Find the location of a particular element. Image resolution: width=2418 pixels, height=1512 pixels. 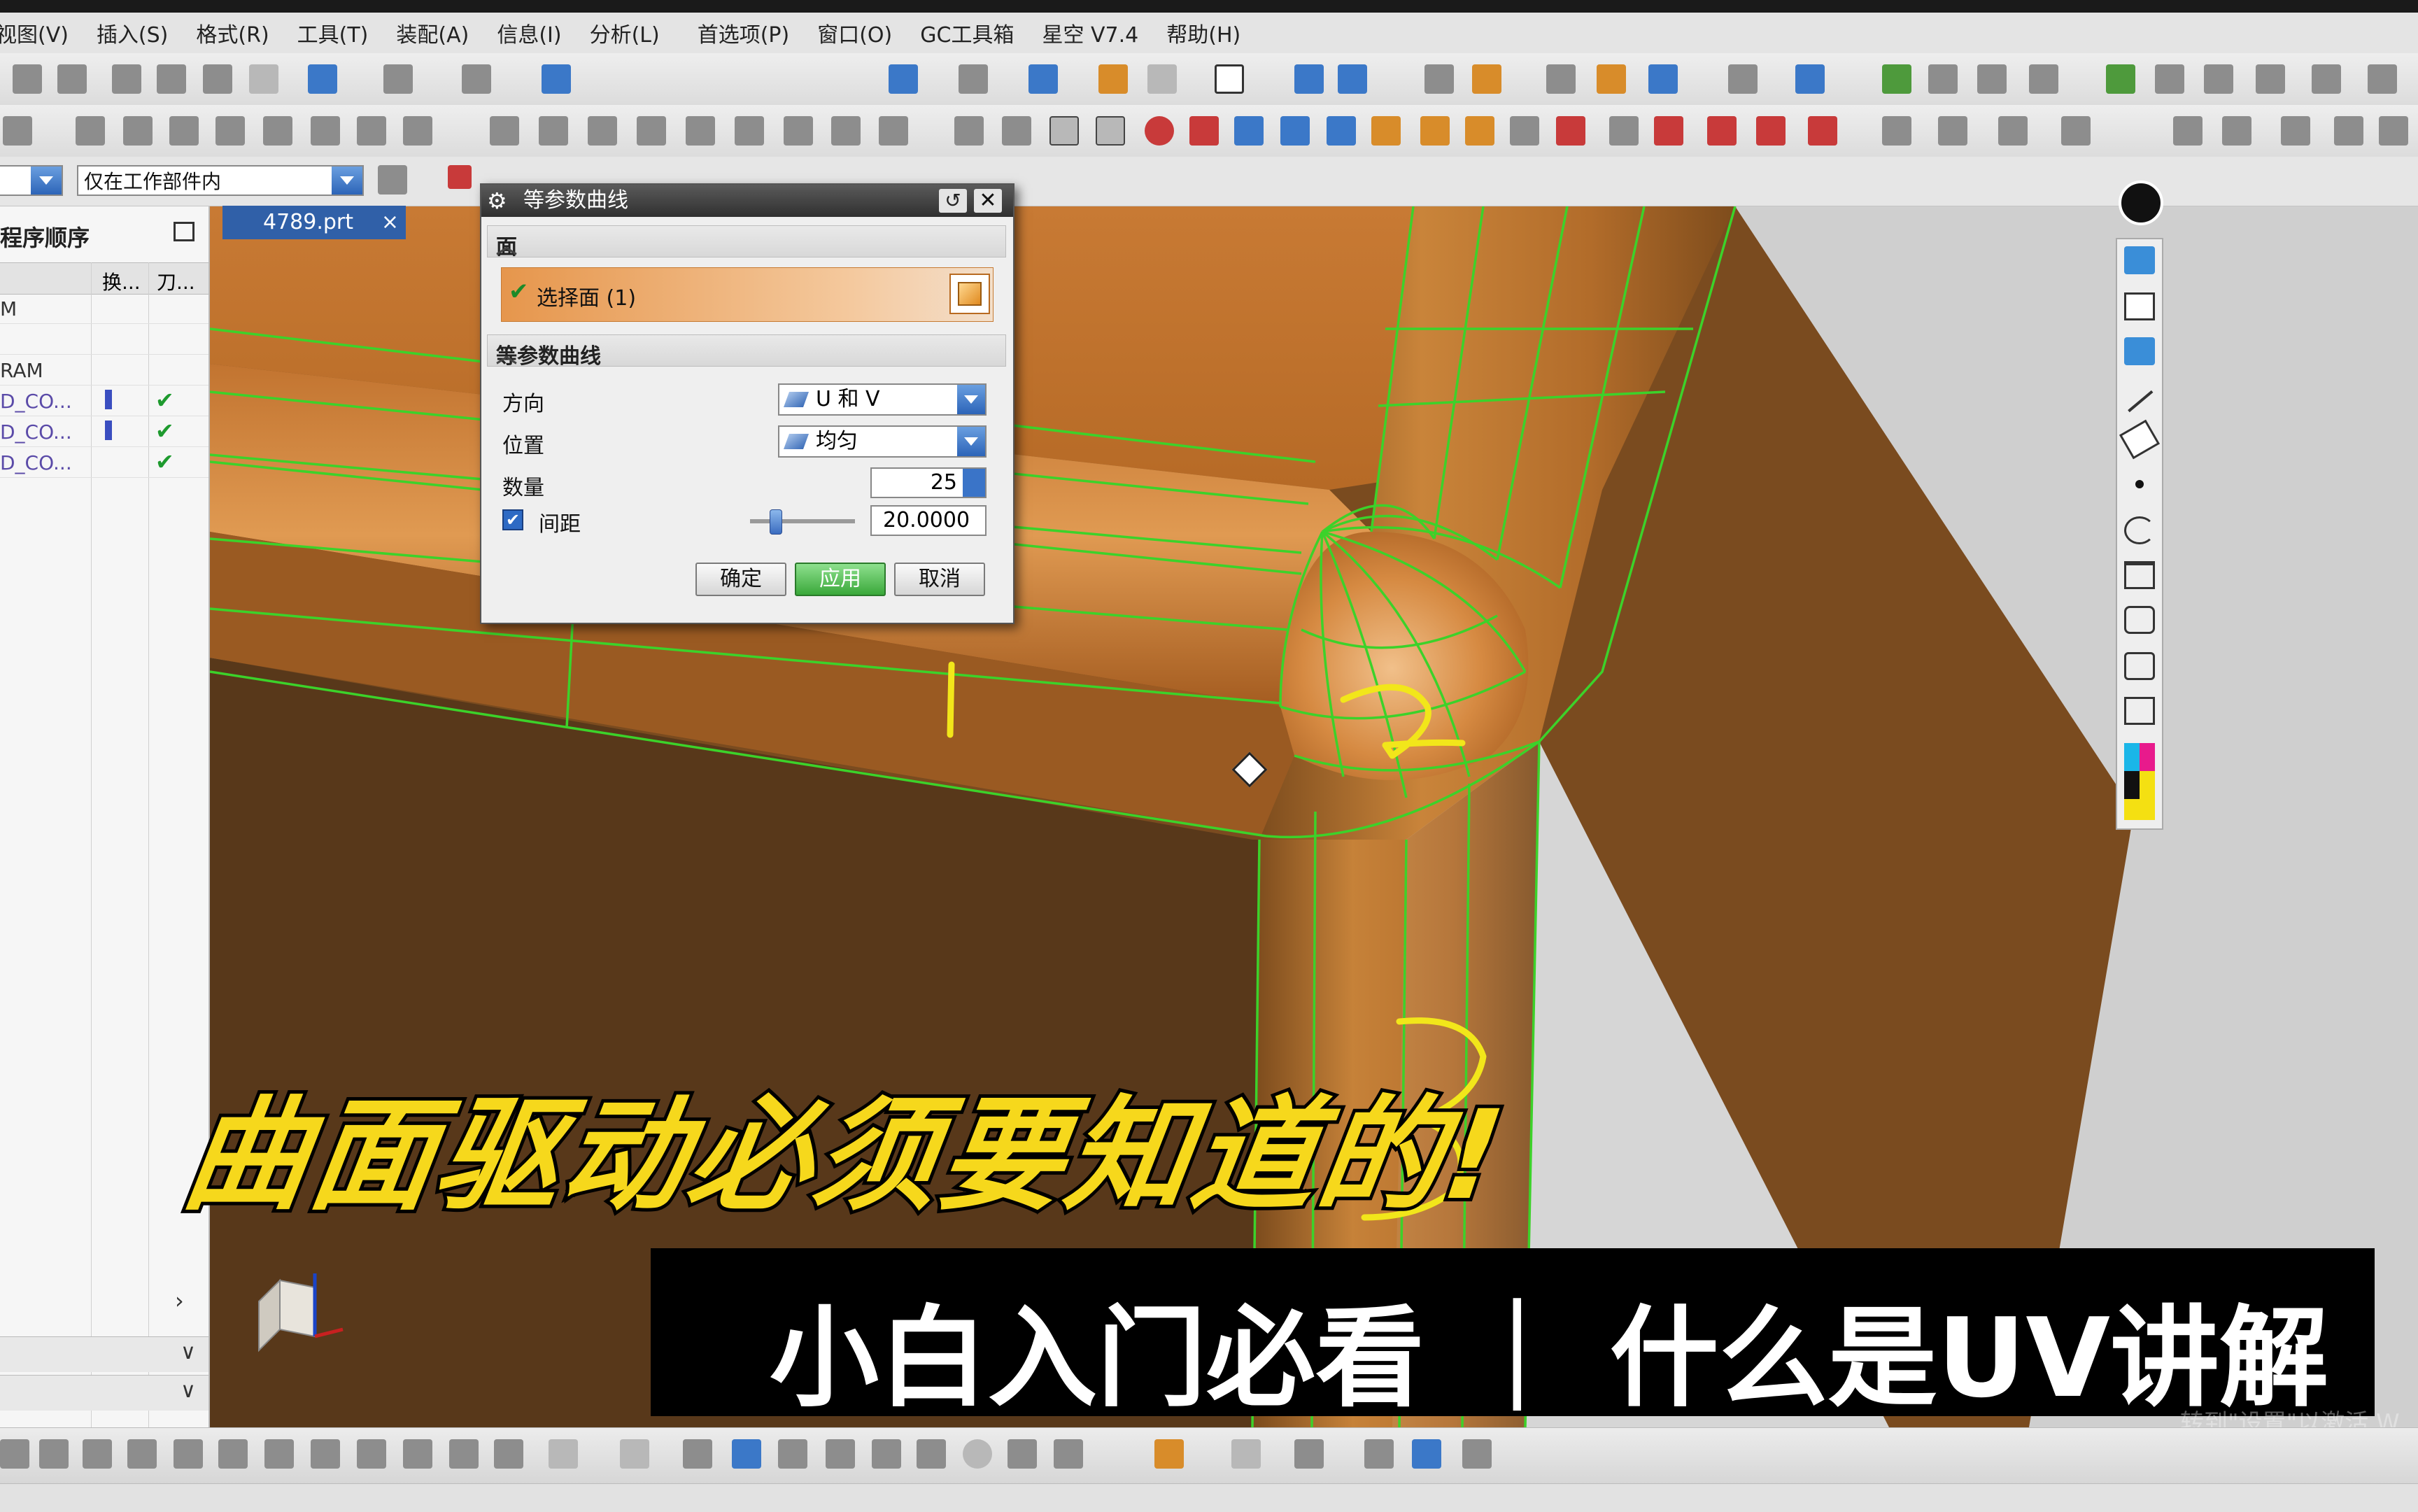

tool-icon is located at coordinates (2043, 79).